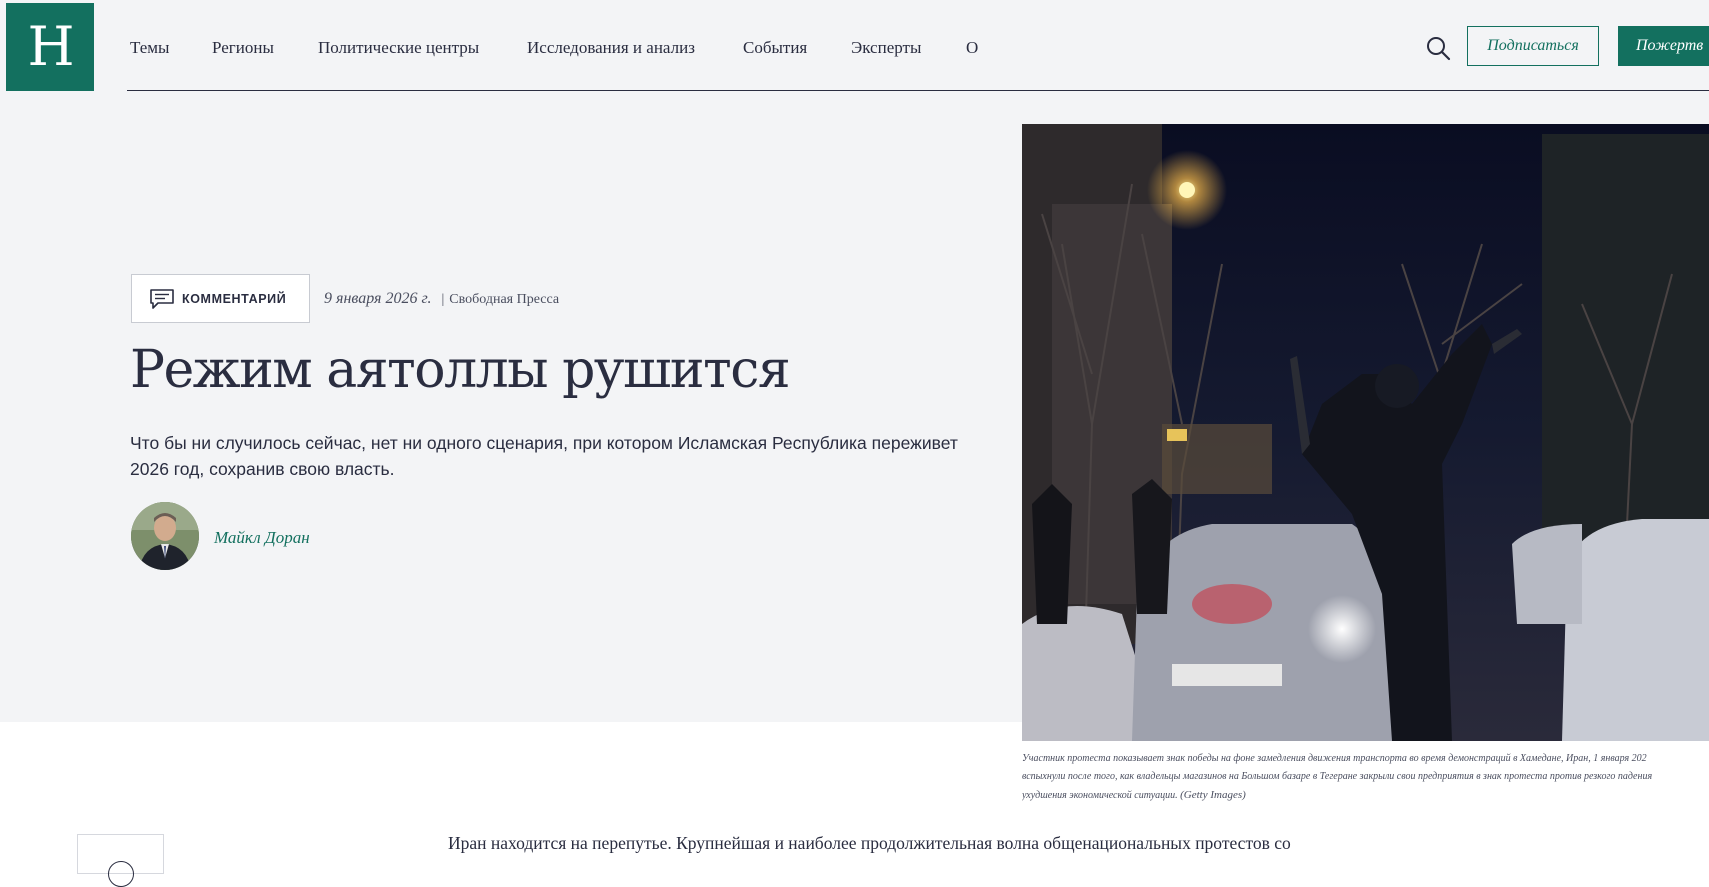 The image size is (1709, 887). What do you see at coordinates (378, 298) in the screenshot?
I see `article-date: 9 января 2026 г.` at bounding box center [378, 298].